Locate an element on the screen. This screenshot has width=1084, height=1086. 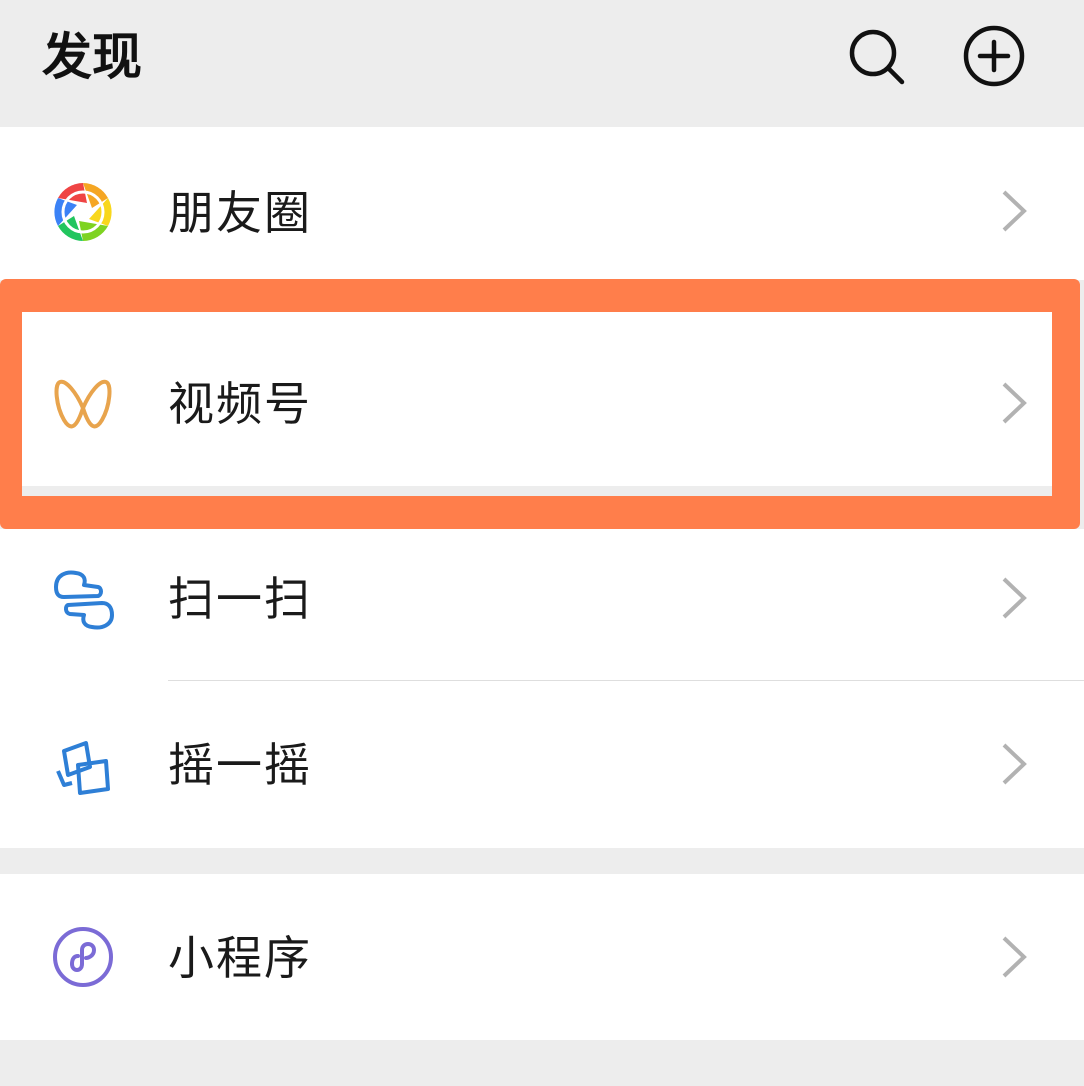
mini-program-icon is located at coordinates (83, 957).